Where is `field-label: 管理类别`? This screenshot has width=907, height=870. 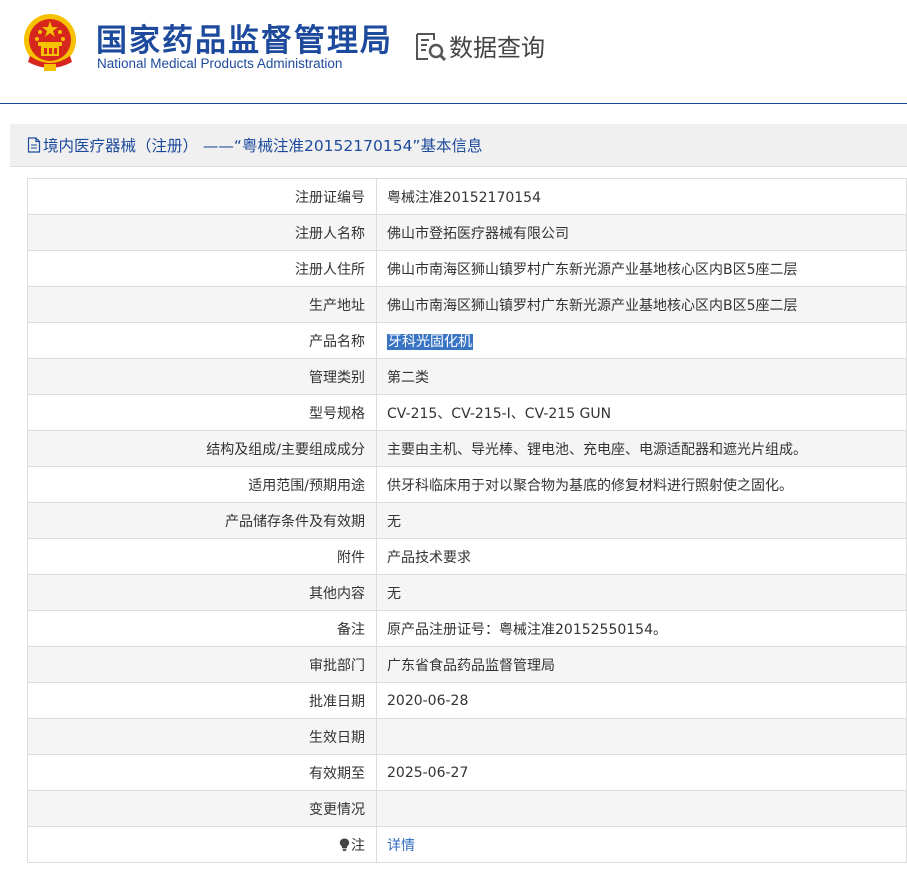
field-label: 管理类别 is located at coordinates (202, 376).